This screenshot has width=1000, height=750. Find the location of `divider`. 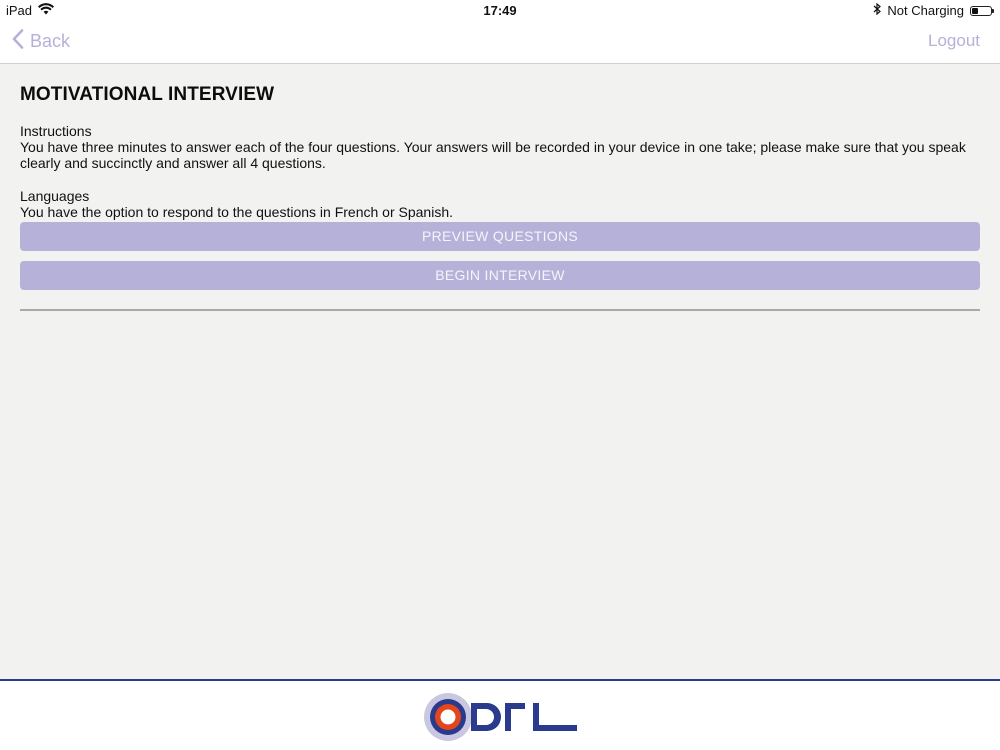

divider is located at coordinates (500, 310).